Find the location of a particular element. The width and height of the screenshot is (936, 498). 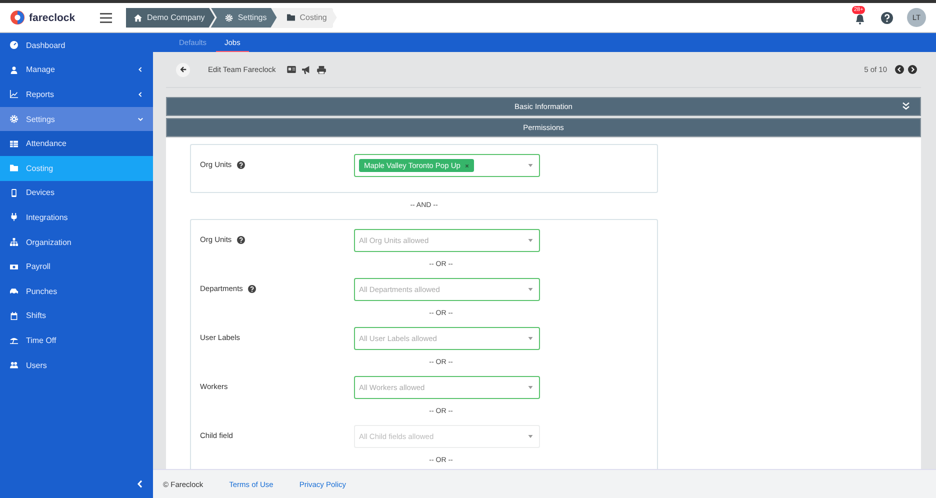

beach-icon is located at coordinates (14, 340).